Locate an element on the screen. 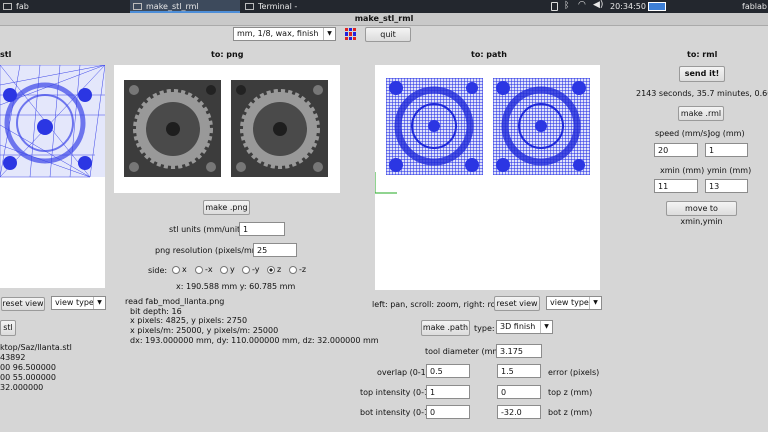 Image resolution: width=768 pixels, height=432 pixels. stl-info-line: 43892 is located at coordinates (13, 357).